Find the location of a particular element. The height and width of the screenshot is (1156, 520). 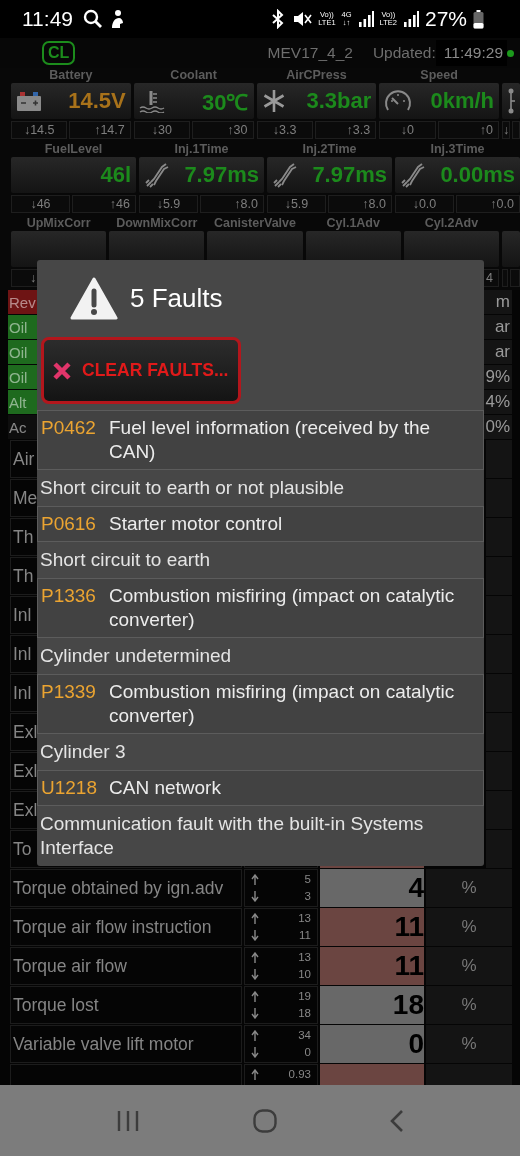

min-value: 0 is located at coordinates (307, 1052).